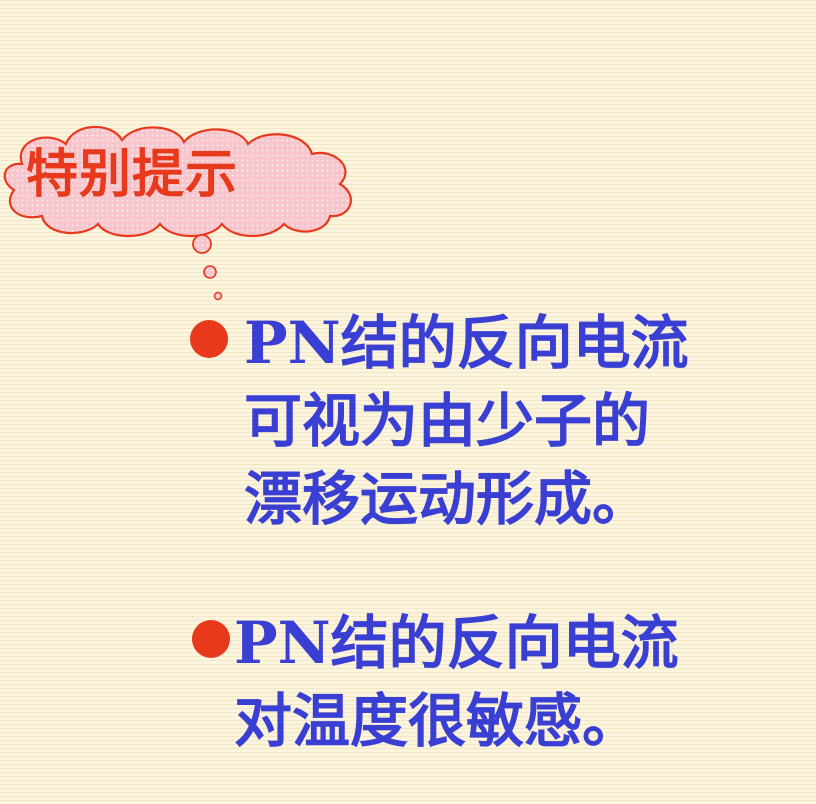 This screenshot has width=816, height=804. What do you see at coordinates (447, 499) in the screenshot?
I see `tip-1-line-3: 漂移运动形成。` at bounding box center [447, 499].